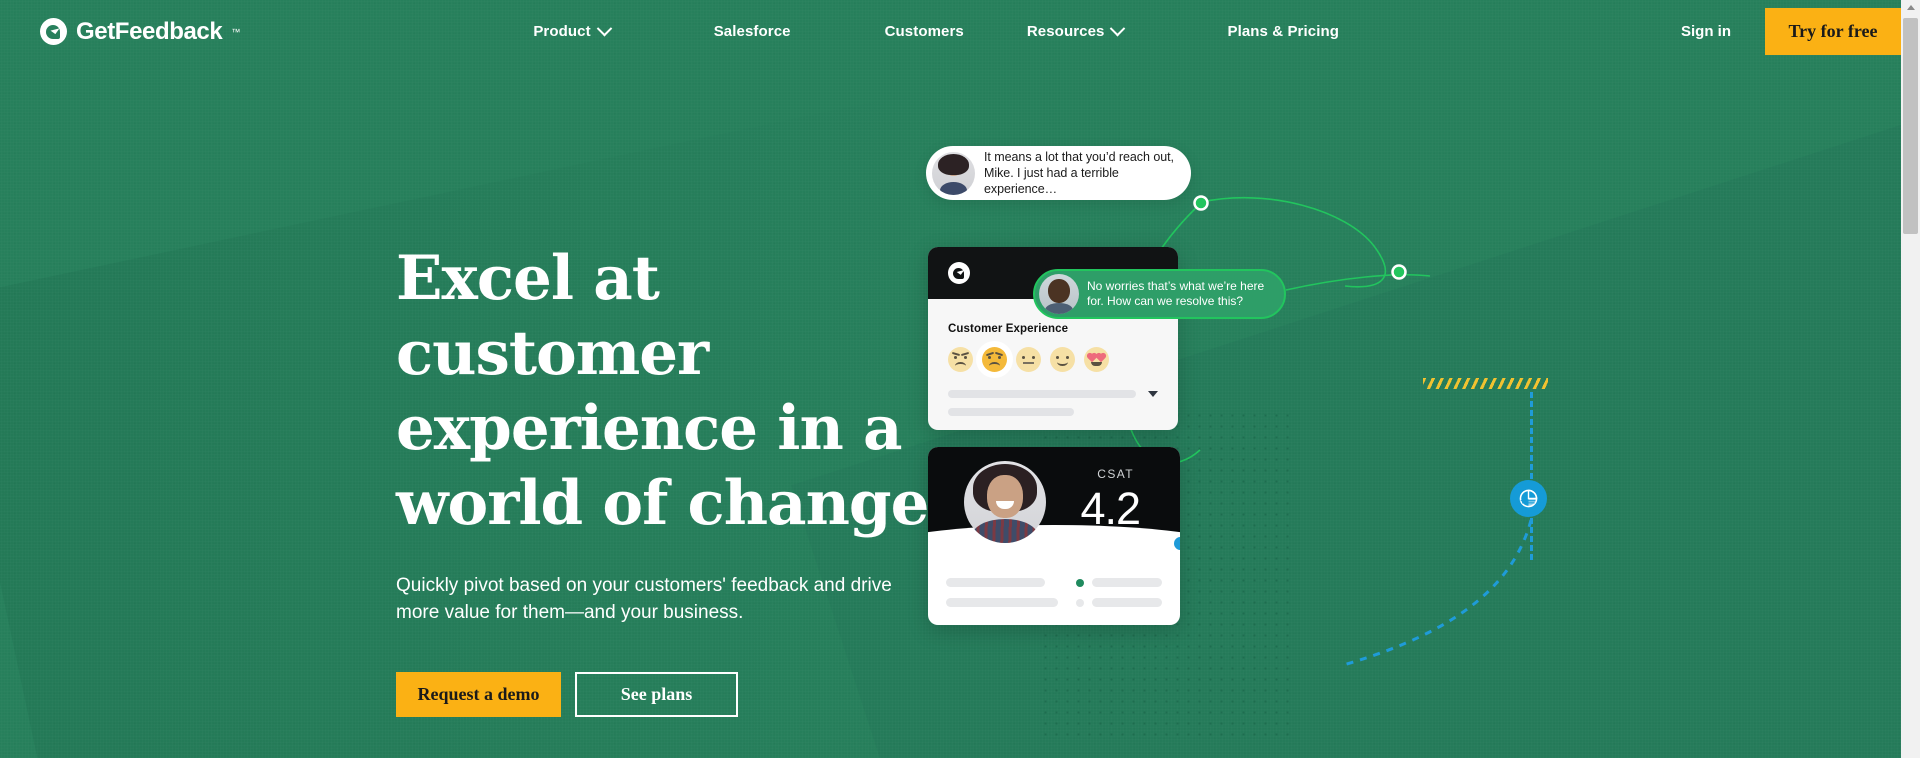 The width and height of the screenshot is (1920, 758). I want to click on nav-item-label: Resources, so click(1065, 31).